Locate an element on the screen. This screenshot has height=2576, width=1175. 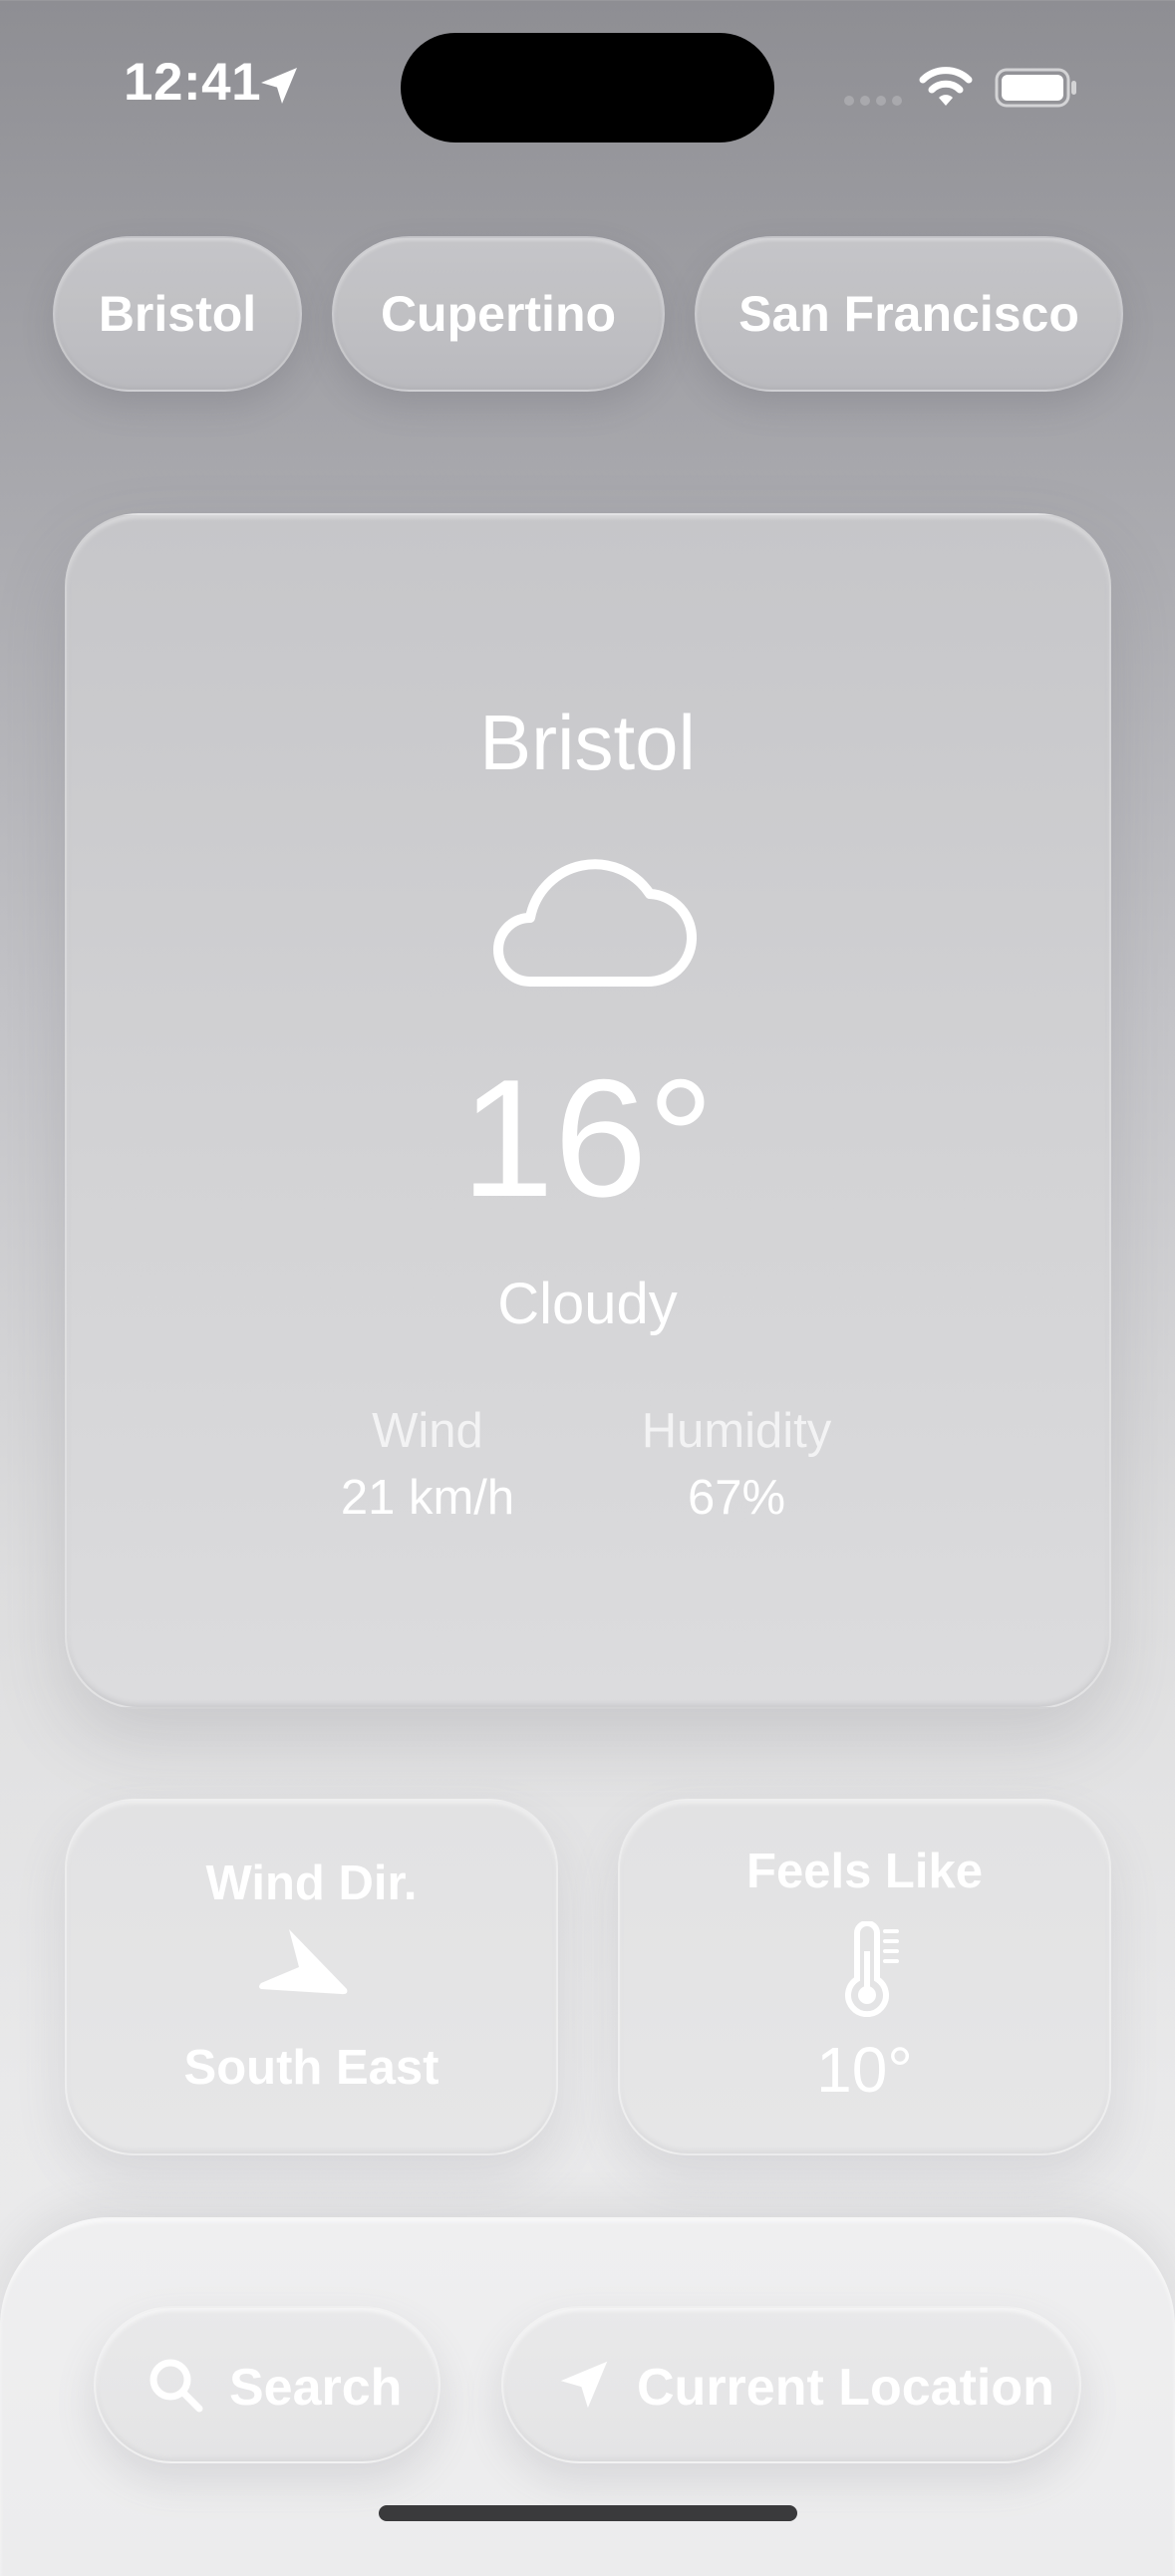
wind-label: Wind is located at coordinates (427, 1431).